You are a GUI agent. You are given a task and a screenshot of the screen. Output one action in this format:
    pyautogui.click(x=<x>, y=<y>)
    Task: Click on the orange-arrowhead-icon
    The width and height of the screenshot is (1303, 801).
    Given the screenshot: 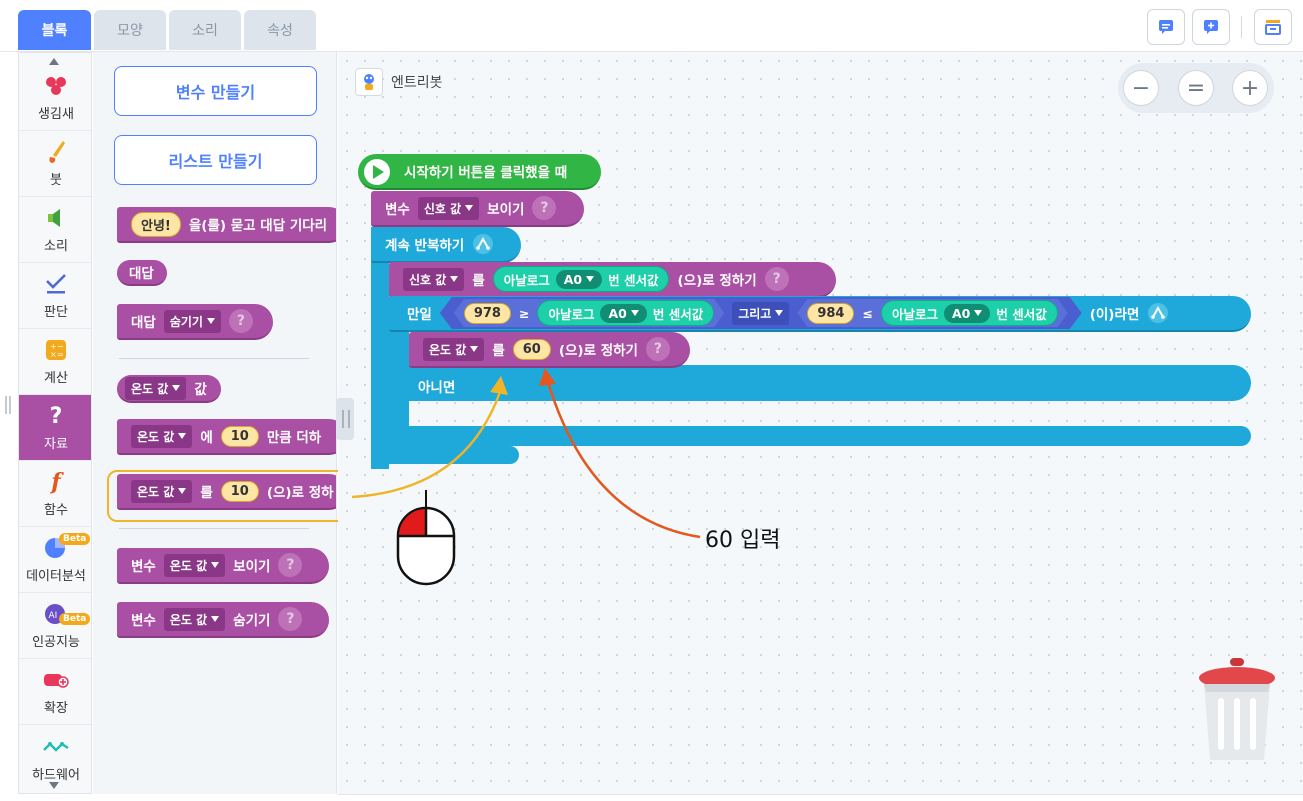 What is the action you would take?
    pyautogui.click(x=547, y=377)
    